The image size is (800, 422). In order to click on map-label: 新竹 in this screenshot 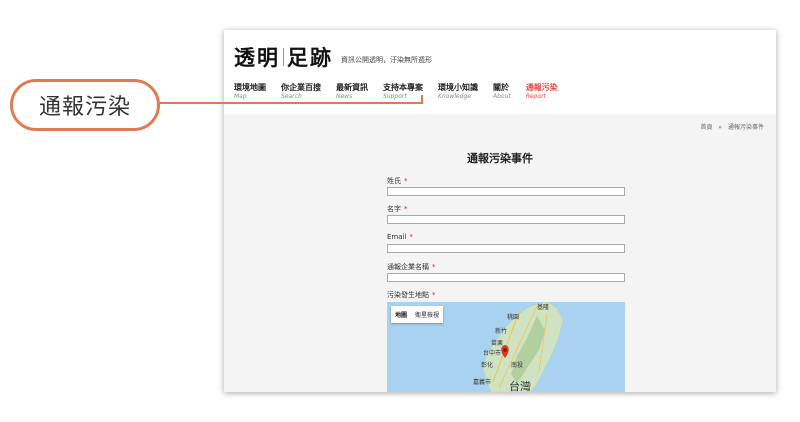, I will do `click(501, 331)`.